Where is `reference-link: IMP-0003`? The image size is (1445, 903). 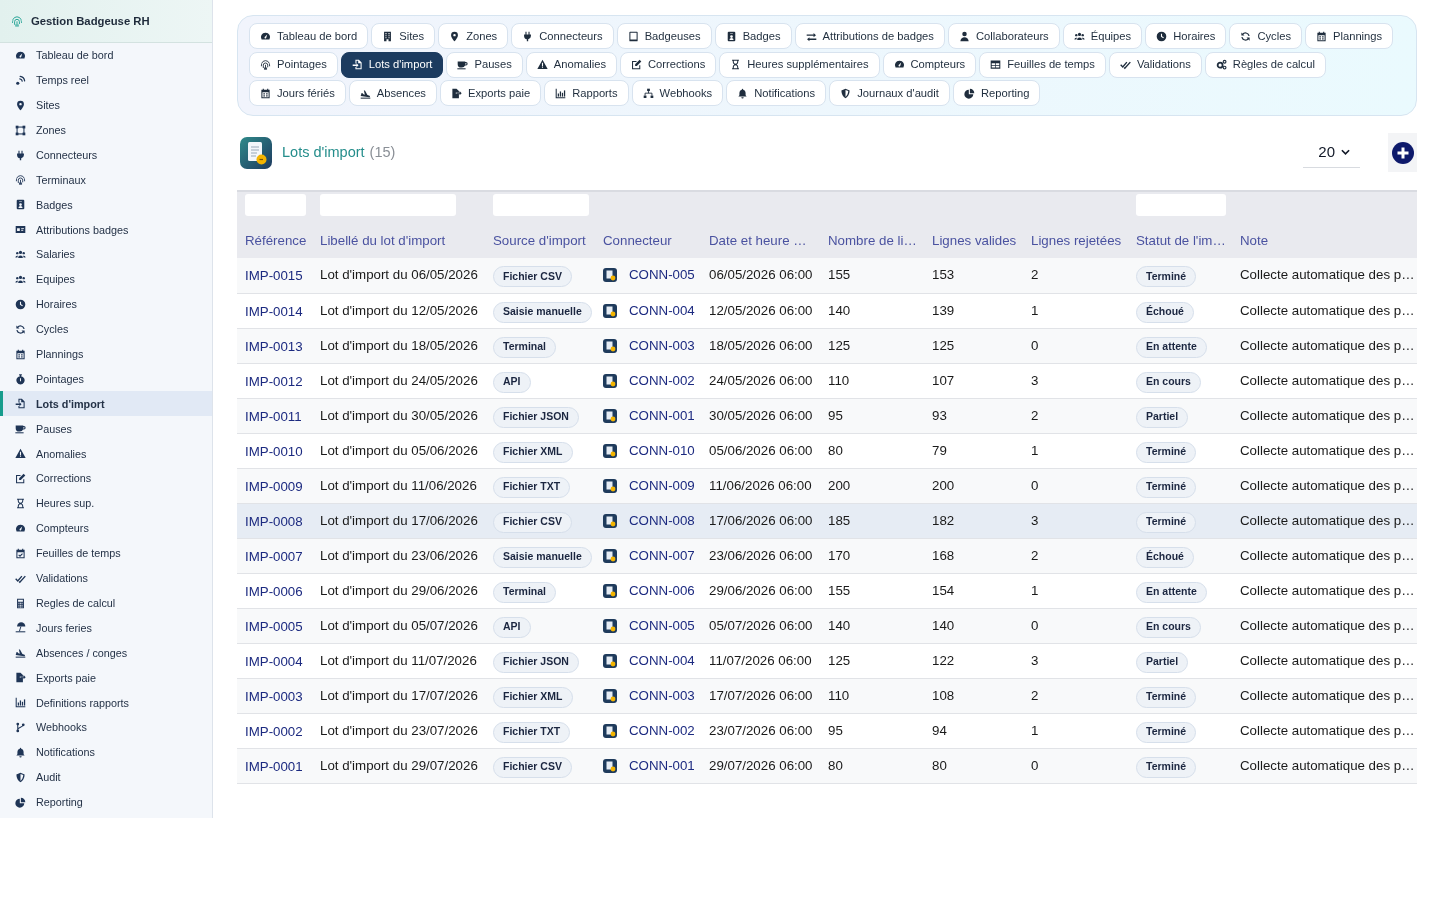 reference-link: IMP-0003 is located at coordinates (274, 696).